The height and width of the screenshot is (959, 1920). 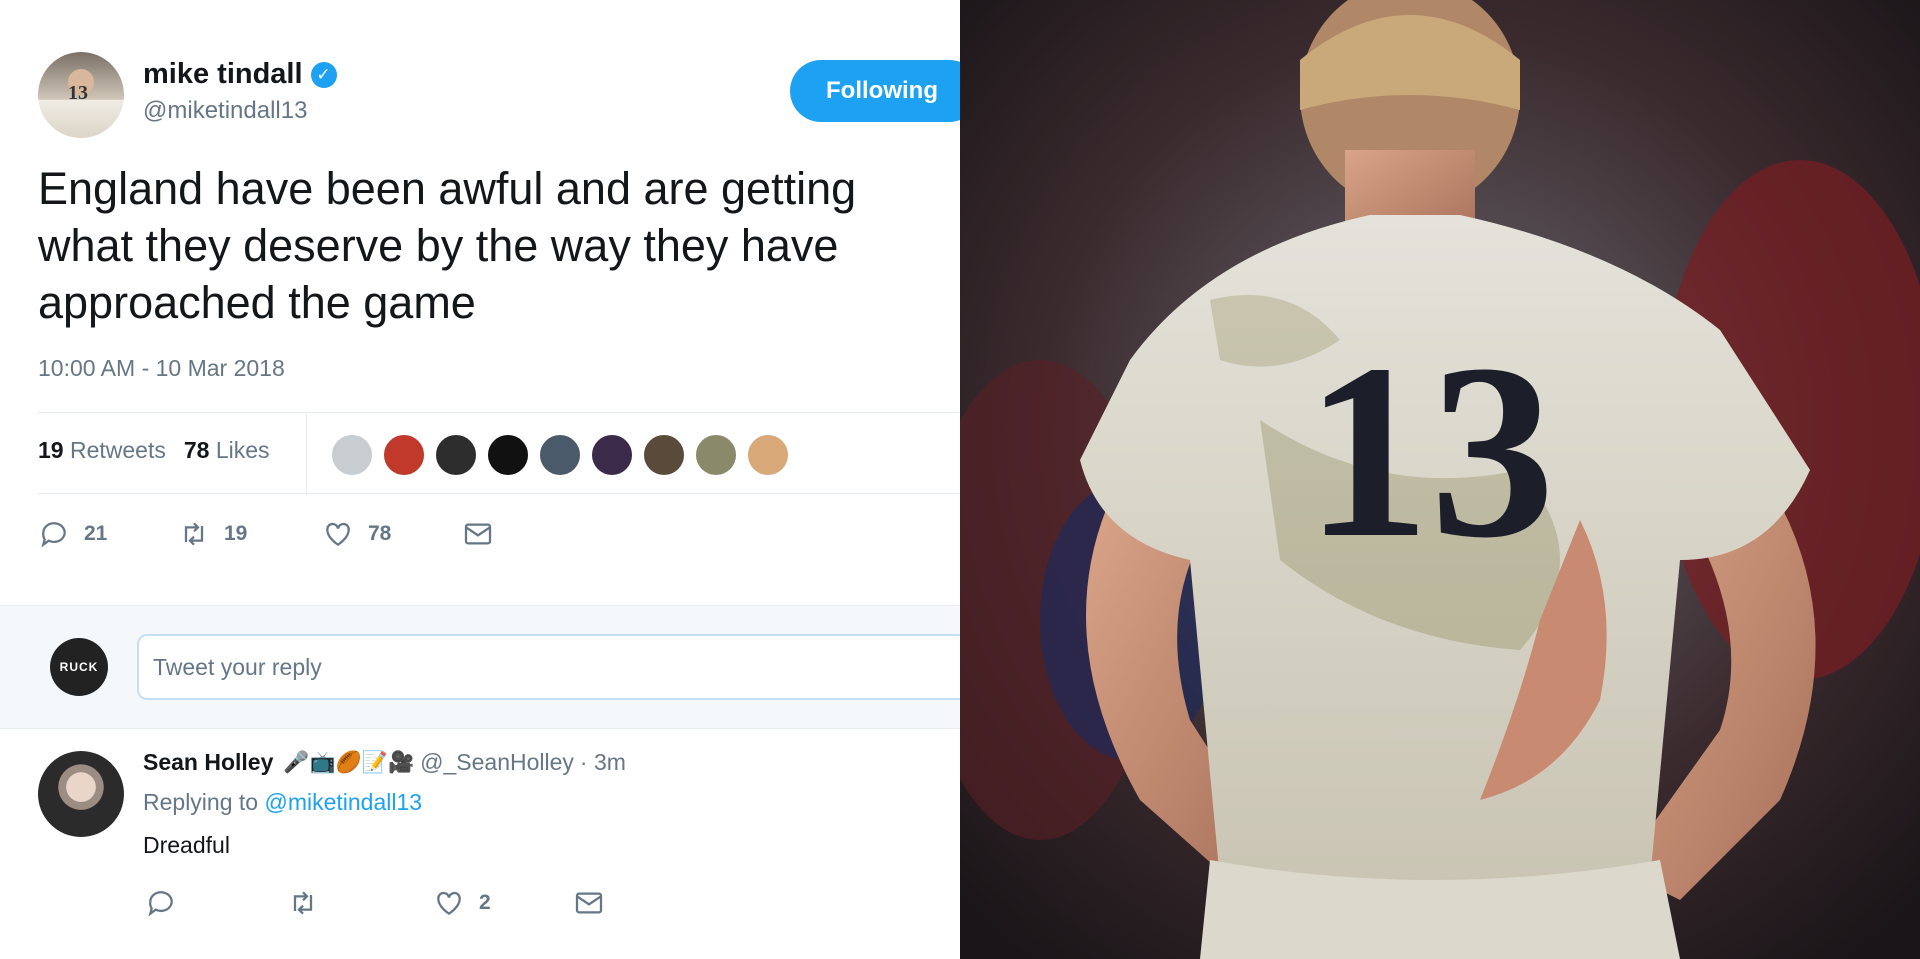 I want to click on reply-composer: RUCK, so click(x=480, y=667).